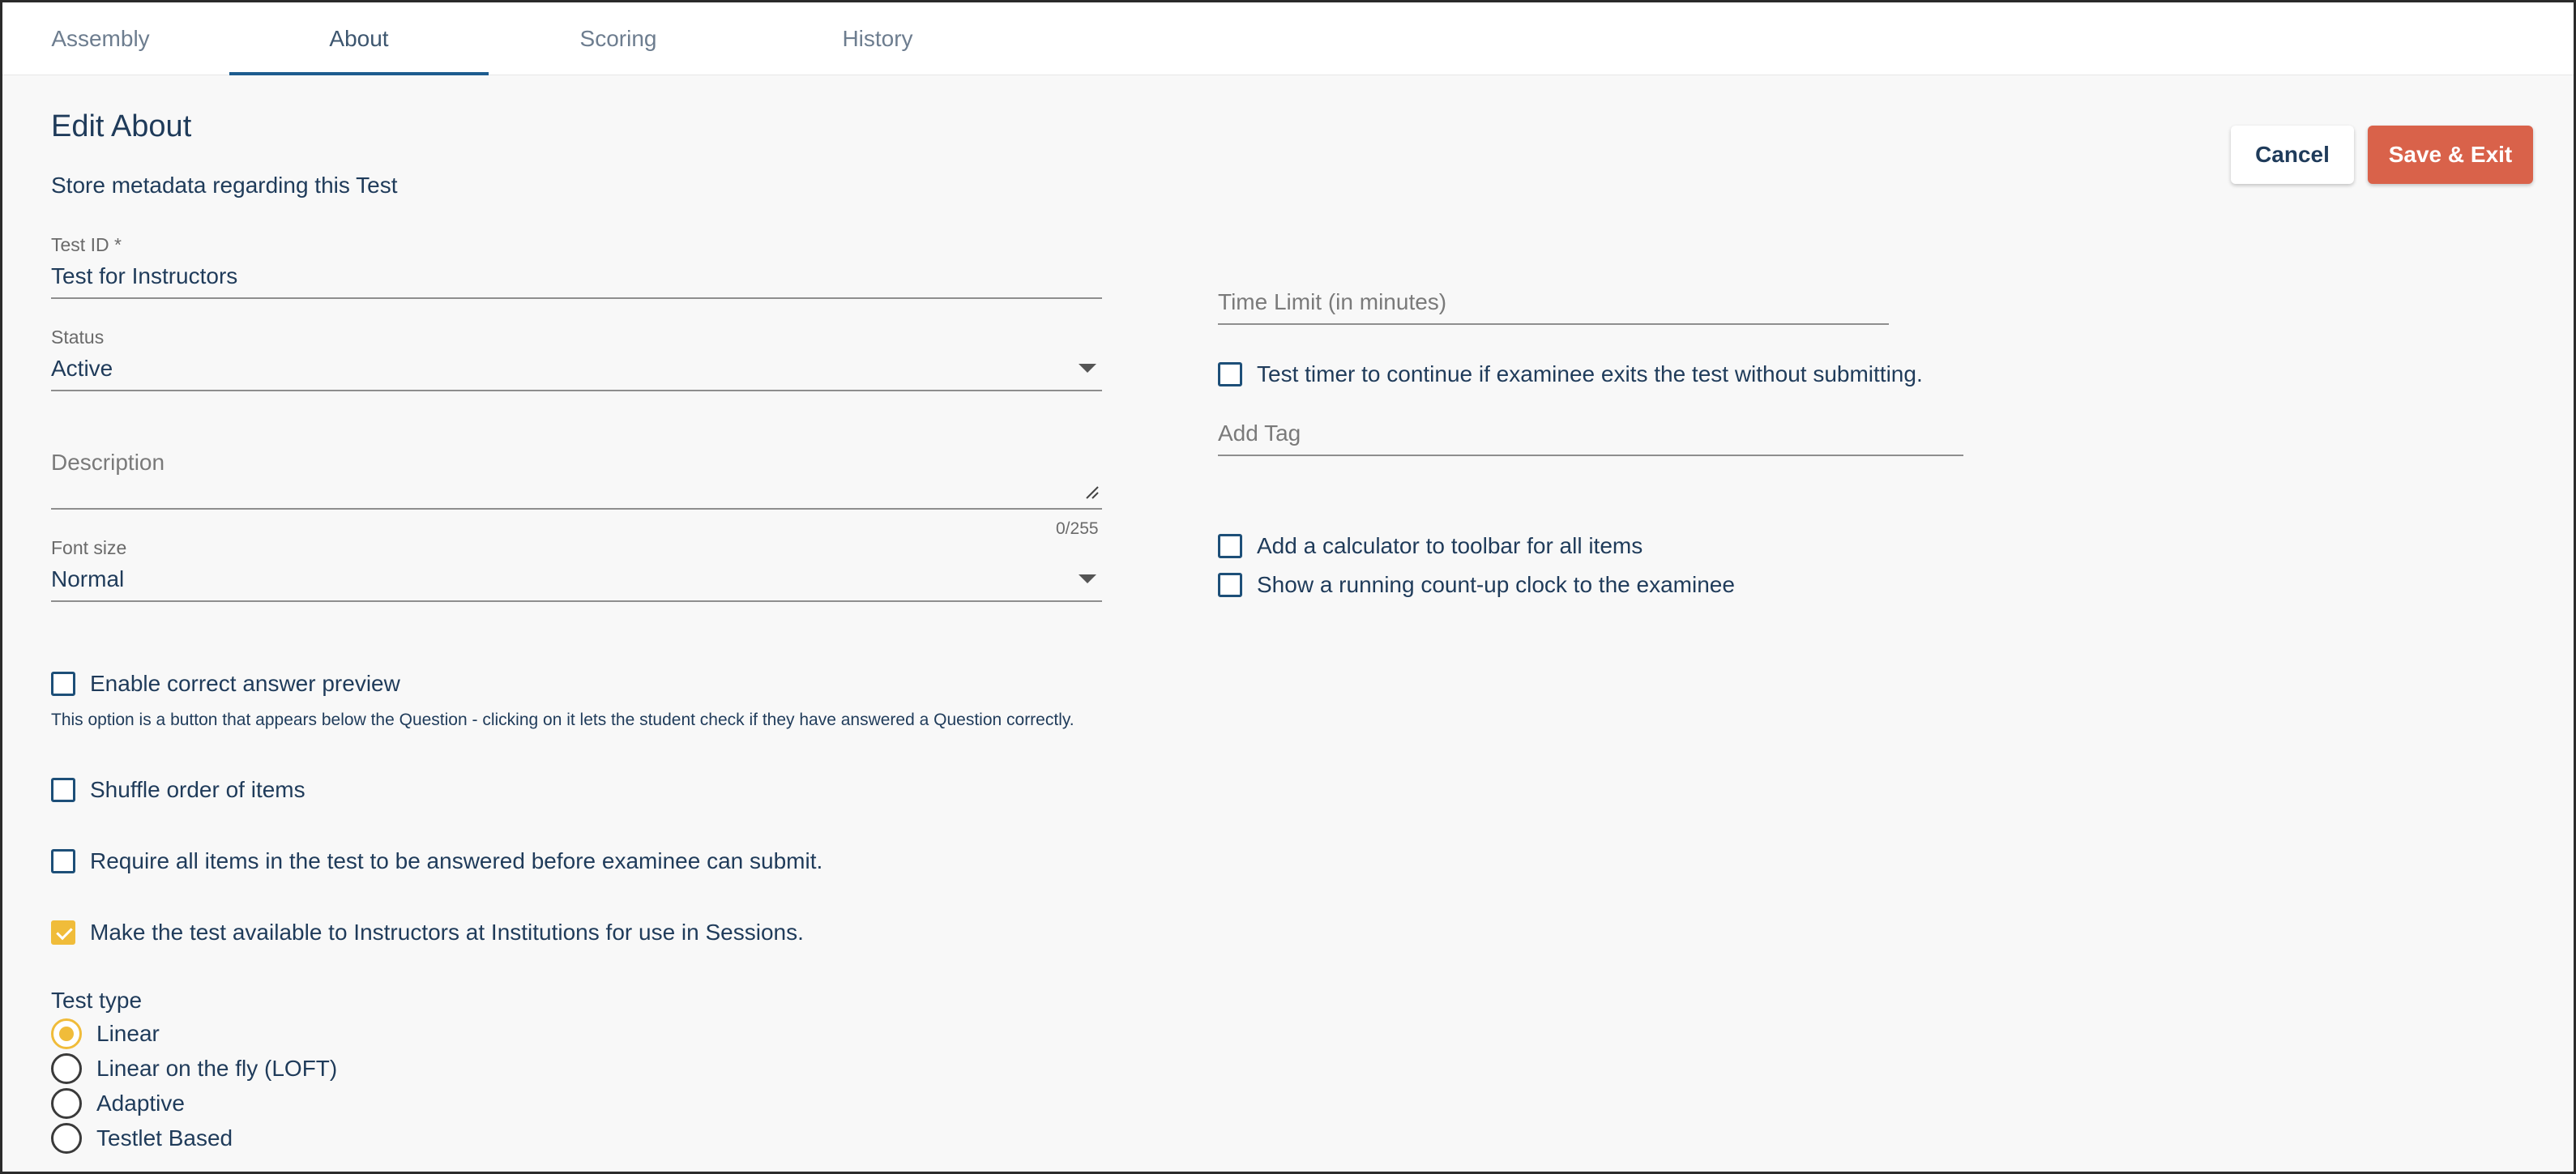 Image resolution: width=2576 pixels, height=1174 pixels. I want to click on time-limit-underline, so click(1553, 324).